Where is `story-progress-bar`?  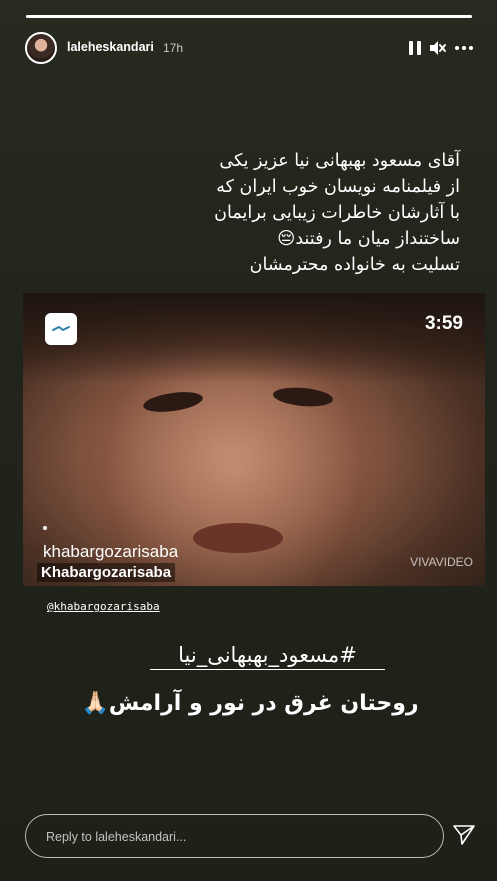 story-progress-bar is located at coordinates (249, 16).